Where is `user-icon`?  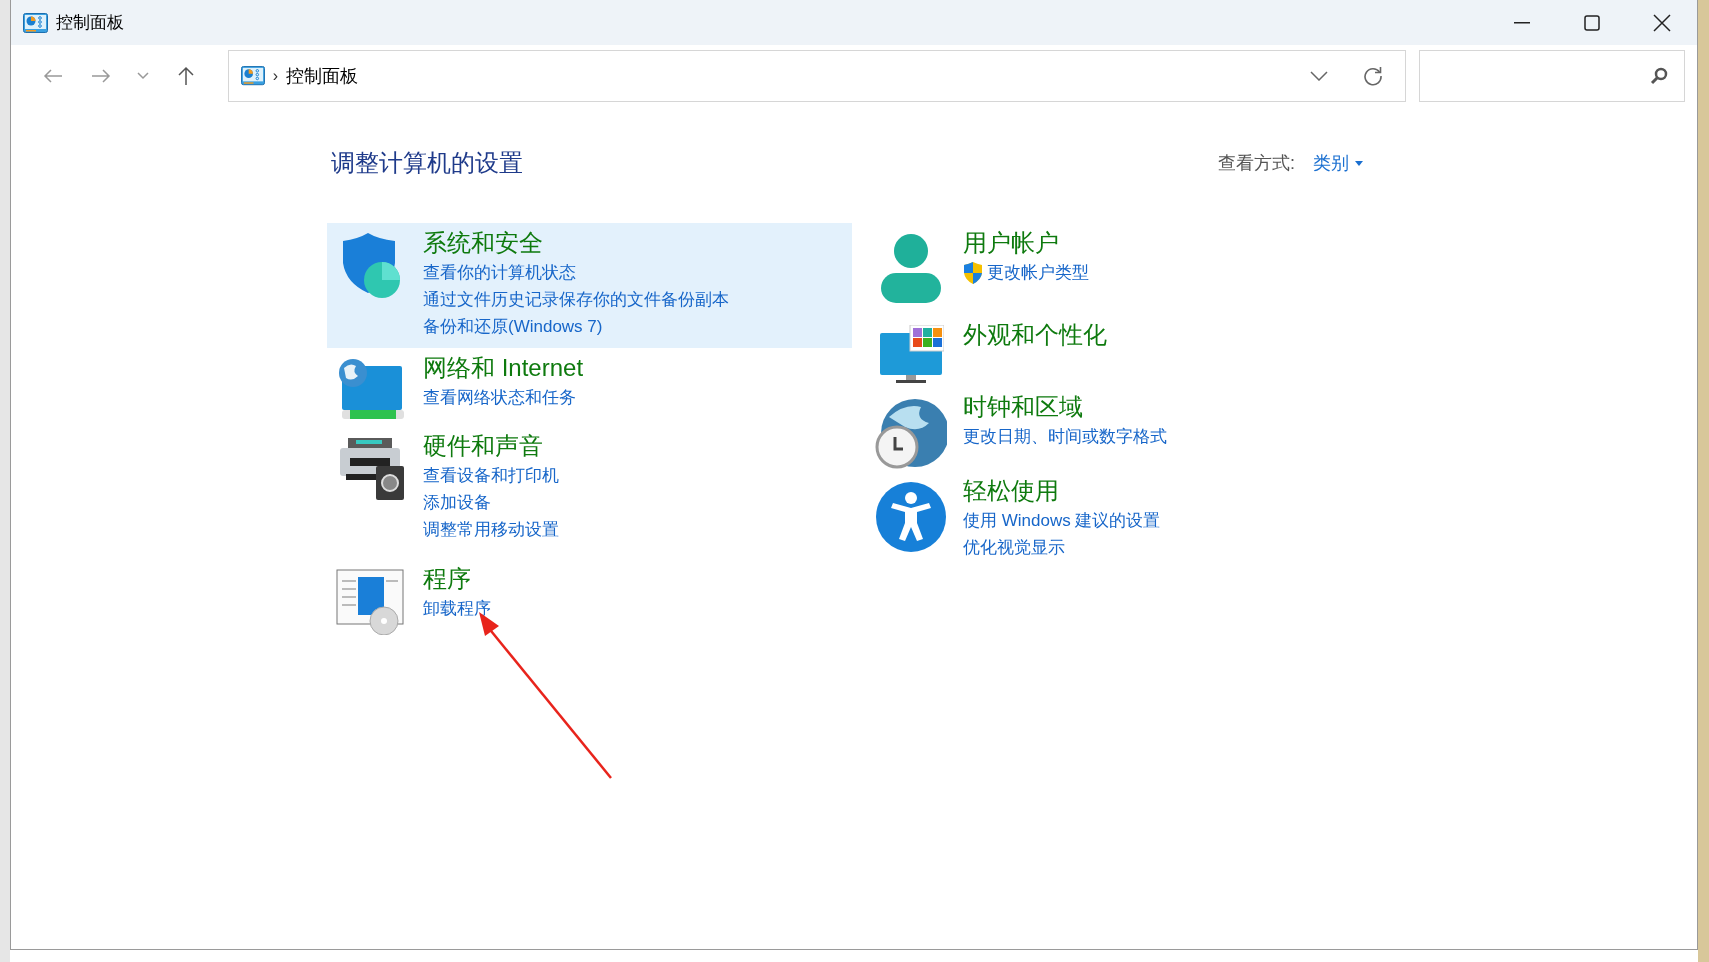
user-icon is located at coordinates (911, 269).